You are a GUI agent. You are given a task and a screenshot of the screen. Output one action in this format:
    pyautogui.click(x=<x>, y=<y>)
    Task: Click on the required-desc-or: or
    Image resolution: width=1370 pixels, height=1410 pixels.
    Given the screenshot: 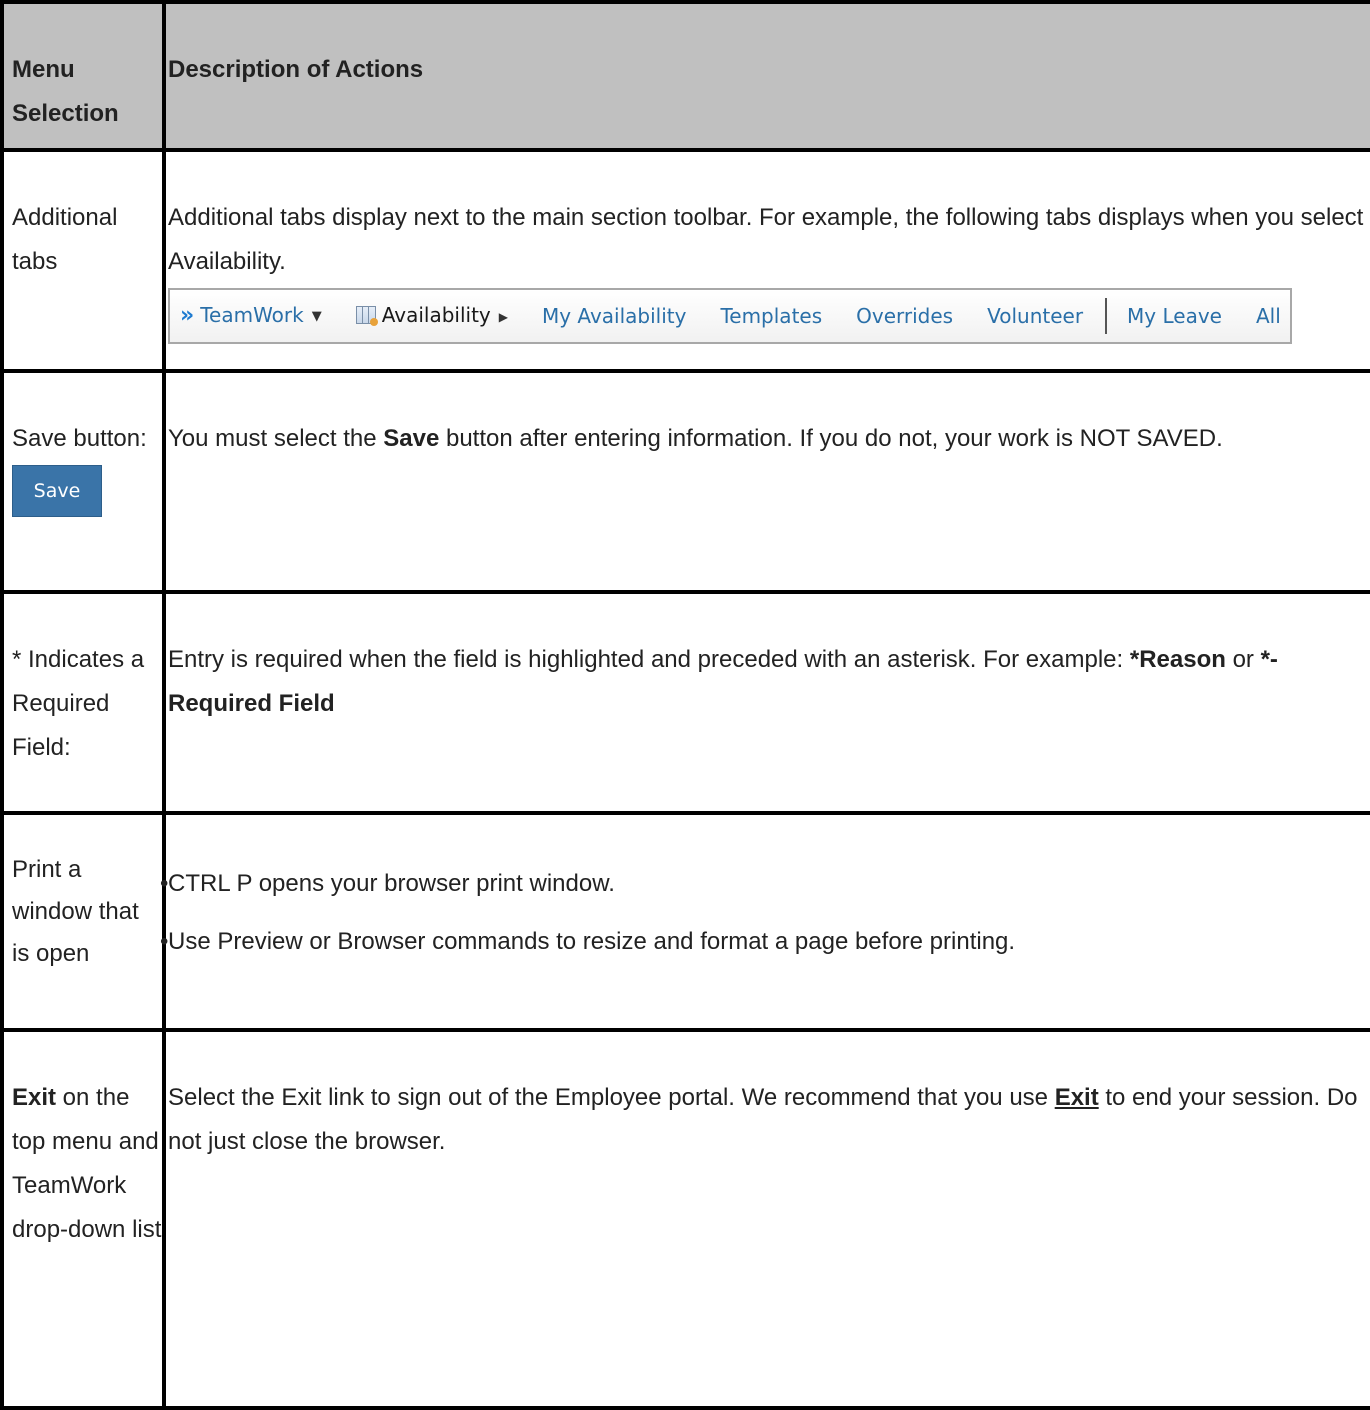 What is the action you would take?
    pyautogui.click(x=1243, y=659)
    